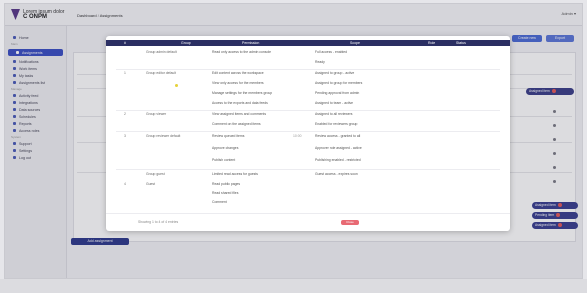 This screenshot has height=293, width=587. I want to click on column-header: Group, so click(186, 43).